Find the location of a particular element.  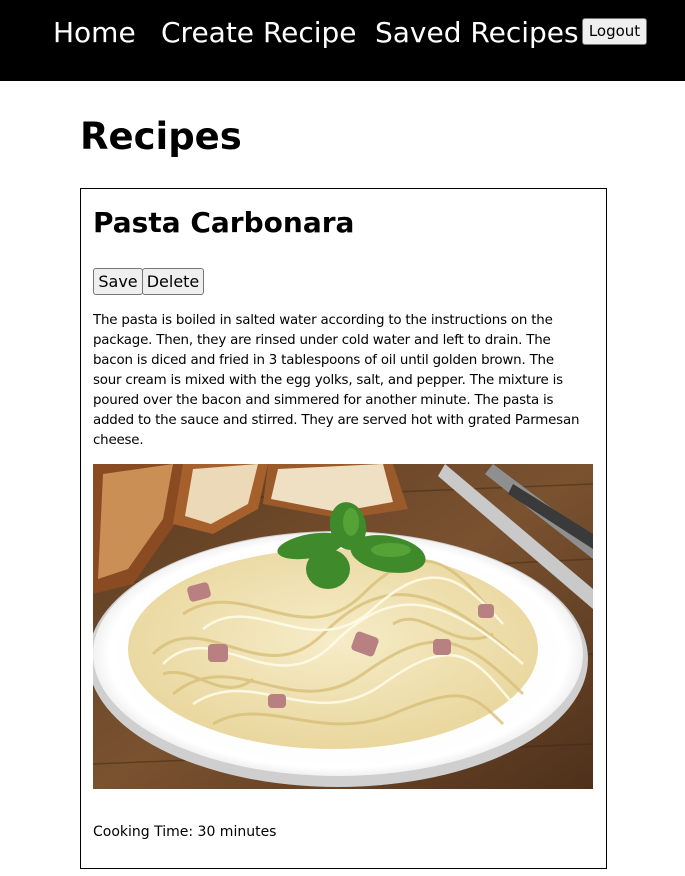

page-title: Recipes is located at coordinates (161, 136).